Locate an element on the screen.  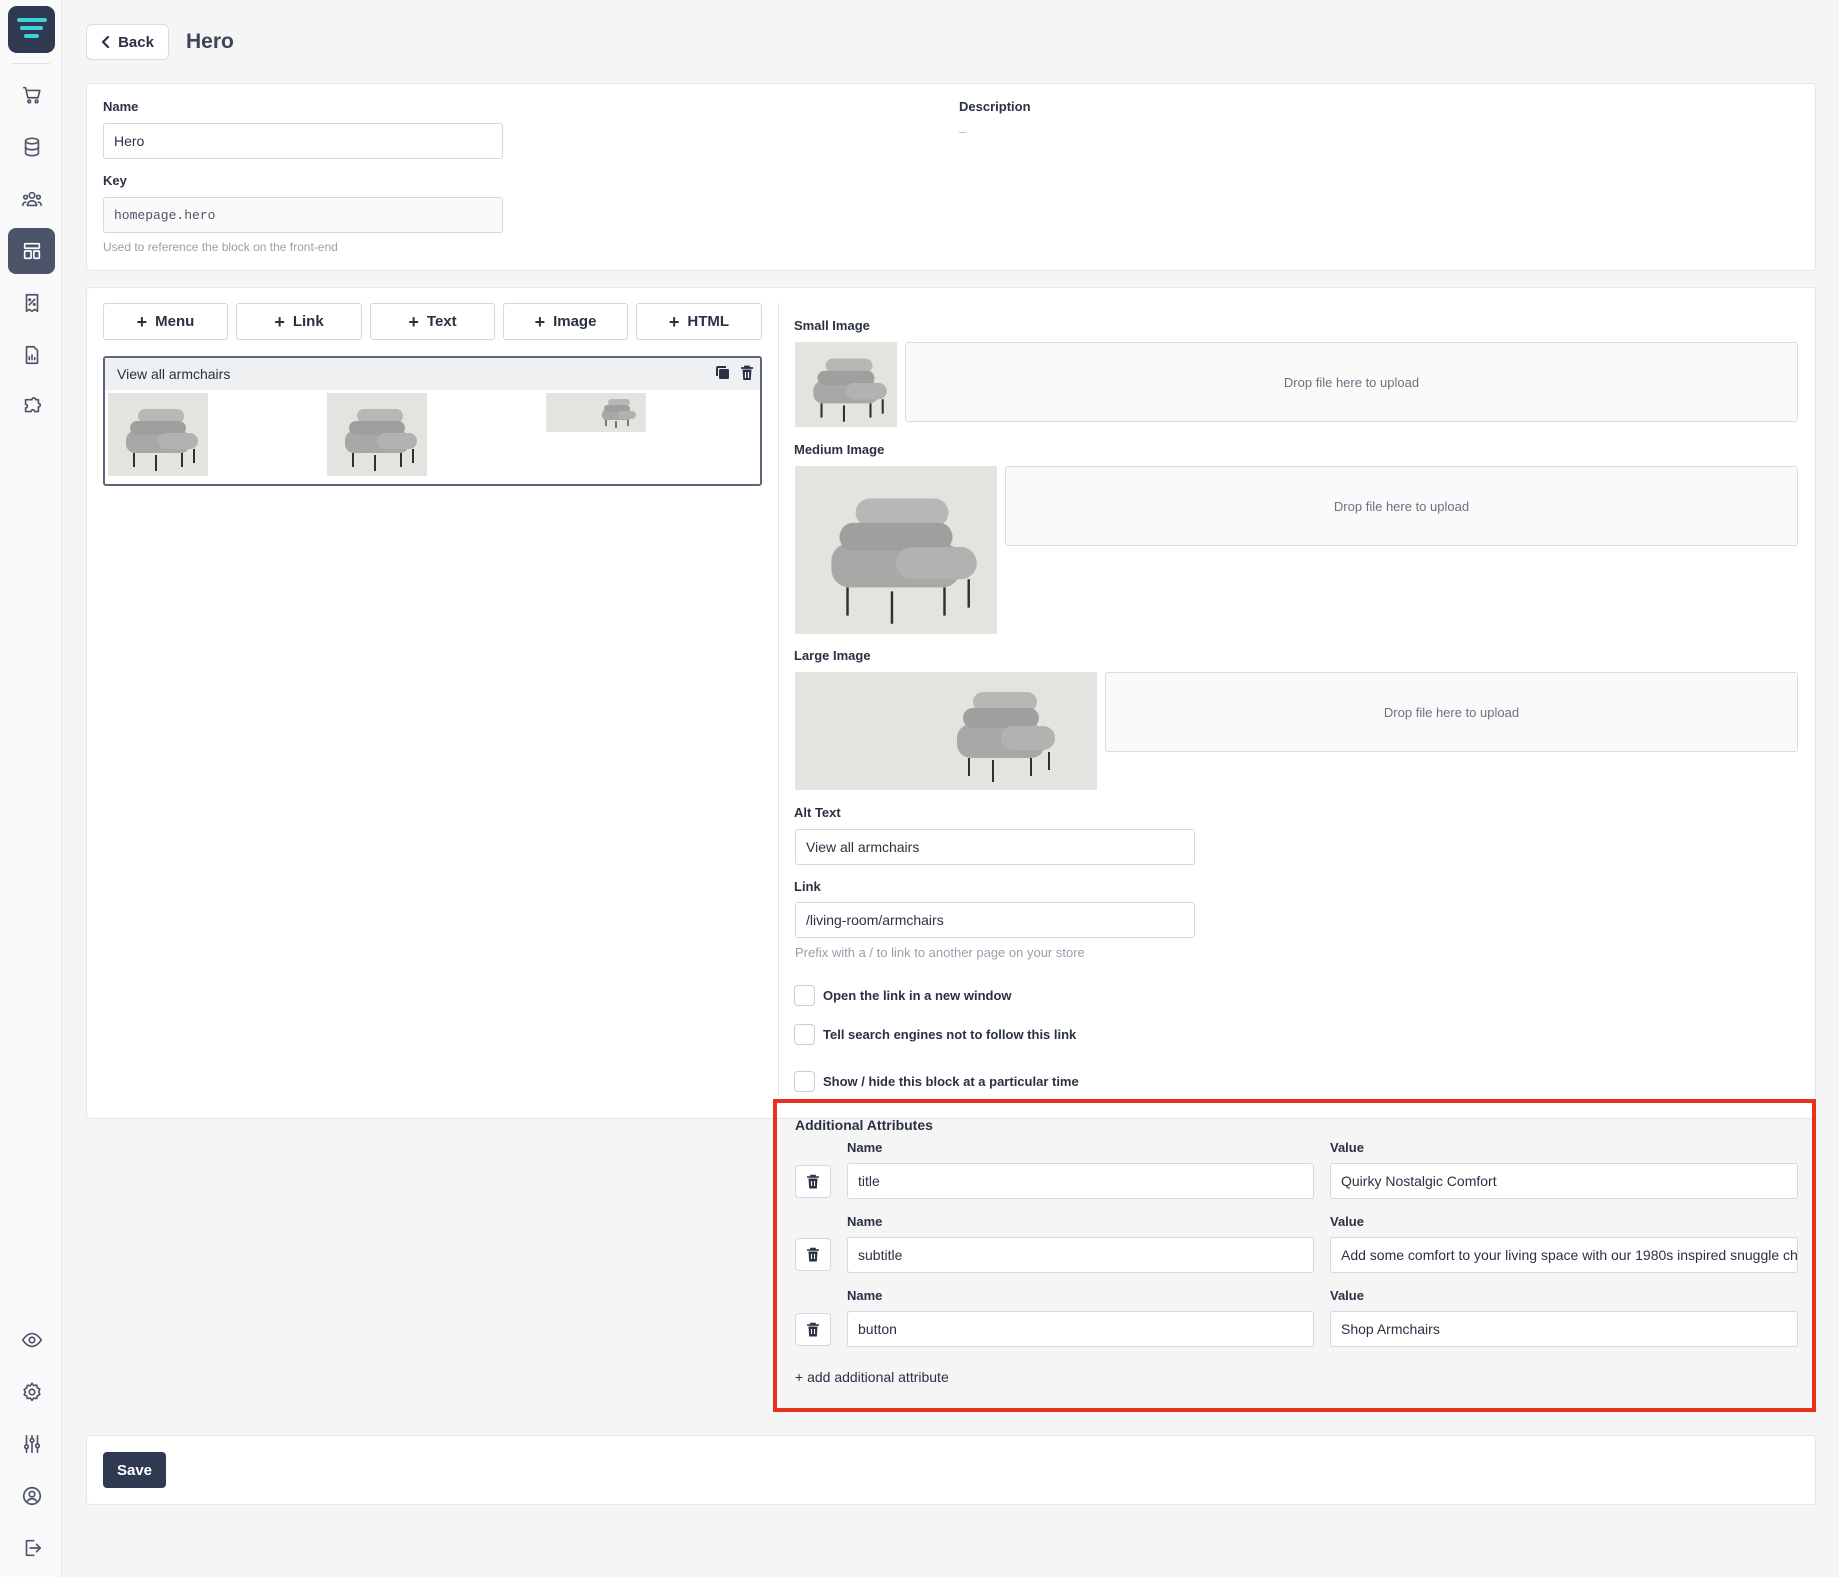
add-text-button: + Text is located at coordinates (432, 321).